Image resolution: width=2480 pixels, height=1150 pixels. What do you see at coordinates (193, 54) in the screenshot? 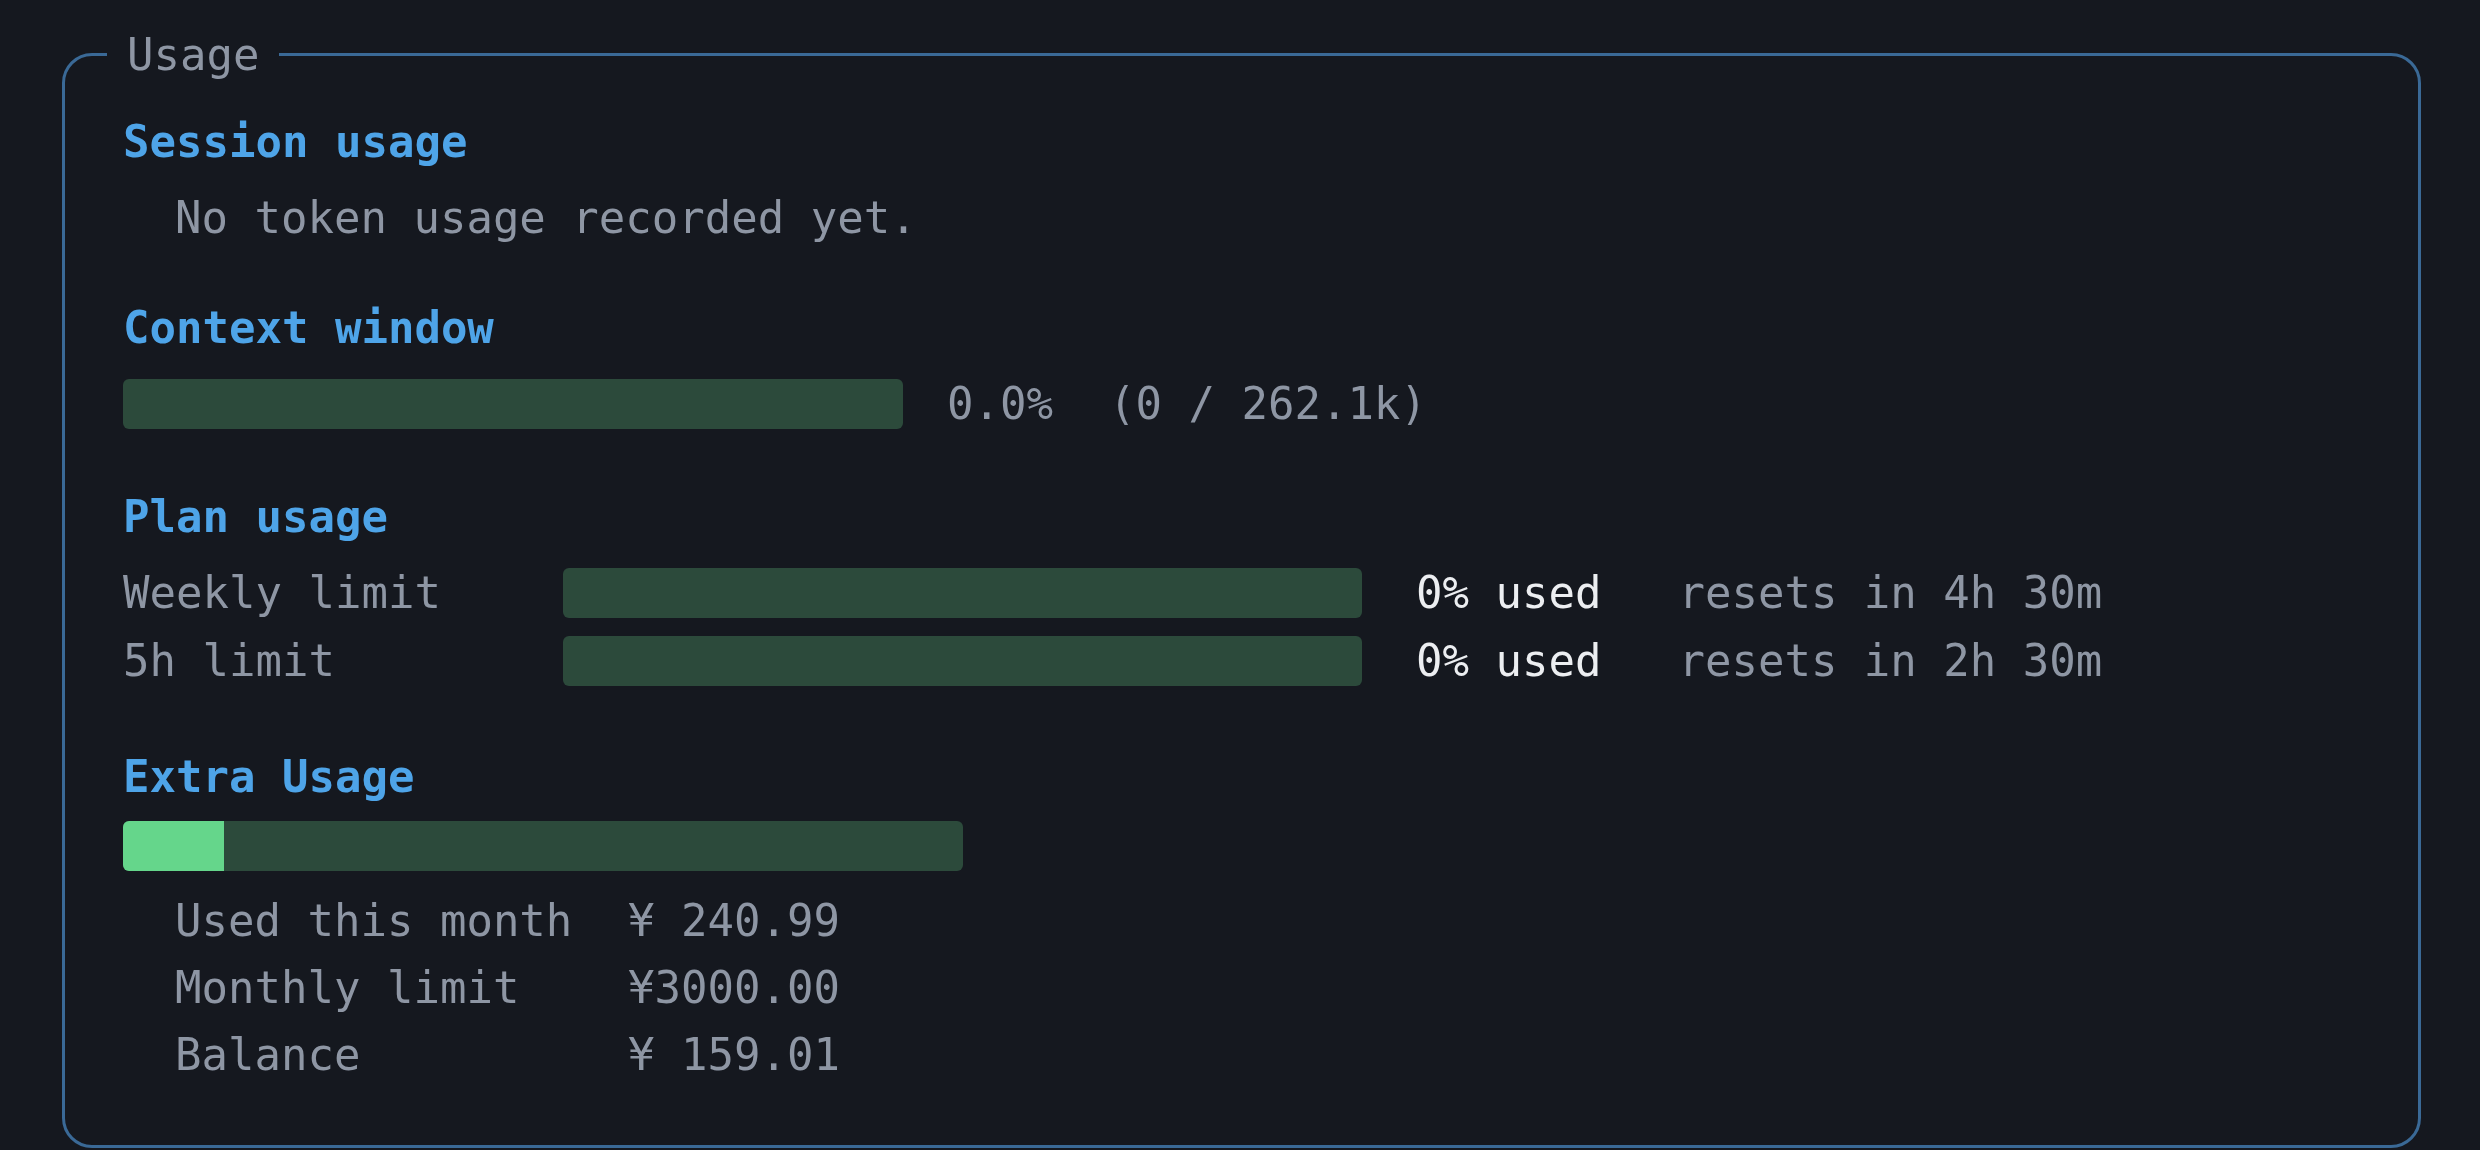
I see `panel-title: Usage` at bounding box center [193, 54].